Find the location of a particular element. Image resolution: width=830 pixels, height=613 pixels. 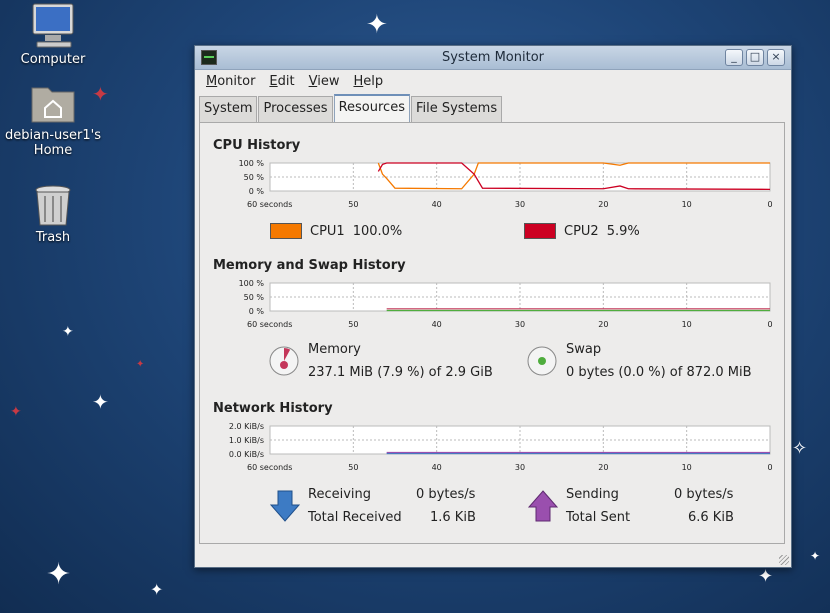

resize-grip is located at coordinates (784, 560).